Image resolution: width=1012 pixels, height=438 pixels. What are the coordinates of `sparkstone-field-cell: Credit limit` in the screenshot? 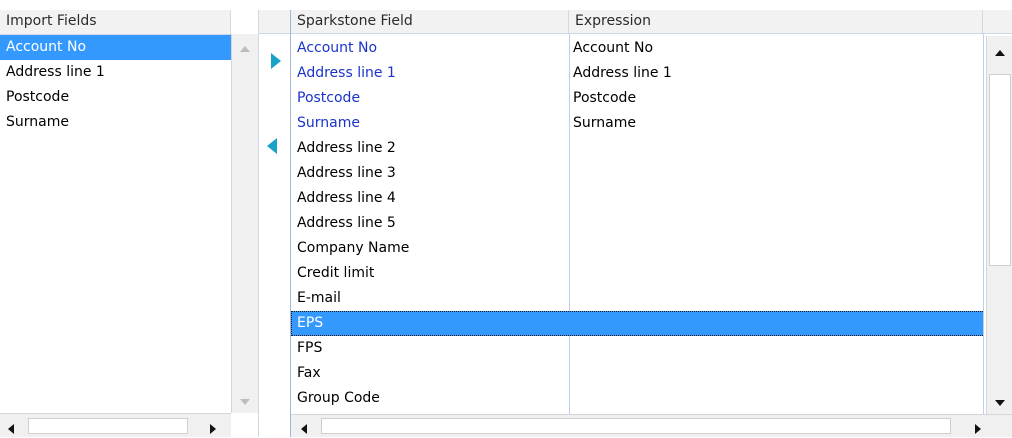 It's located at (431, 273).